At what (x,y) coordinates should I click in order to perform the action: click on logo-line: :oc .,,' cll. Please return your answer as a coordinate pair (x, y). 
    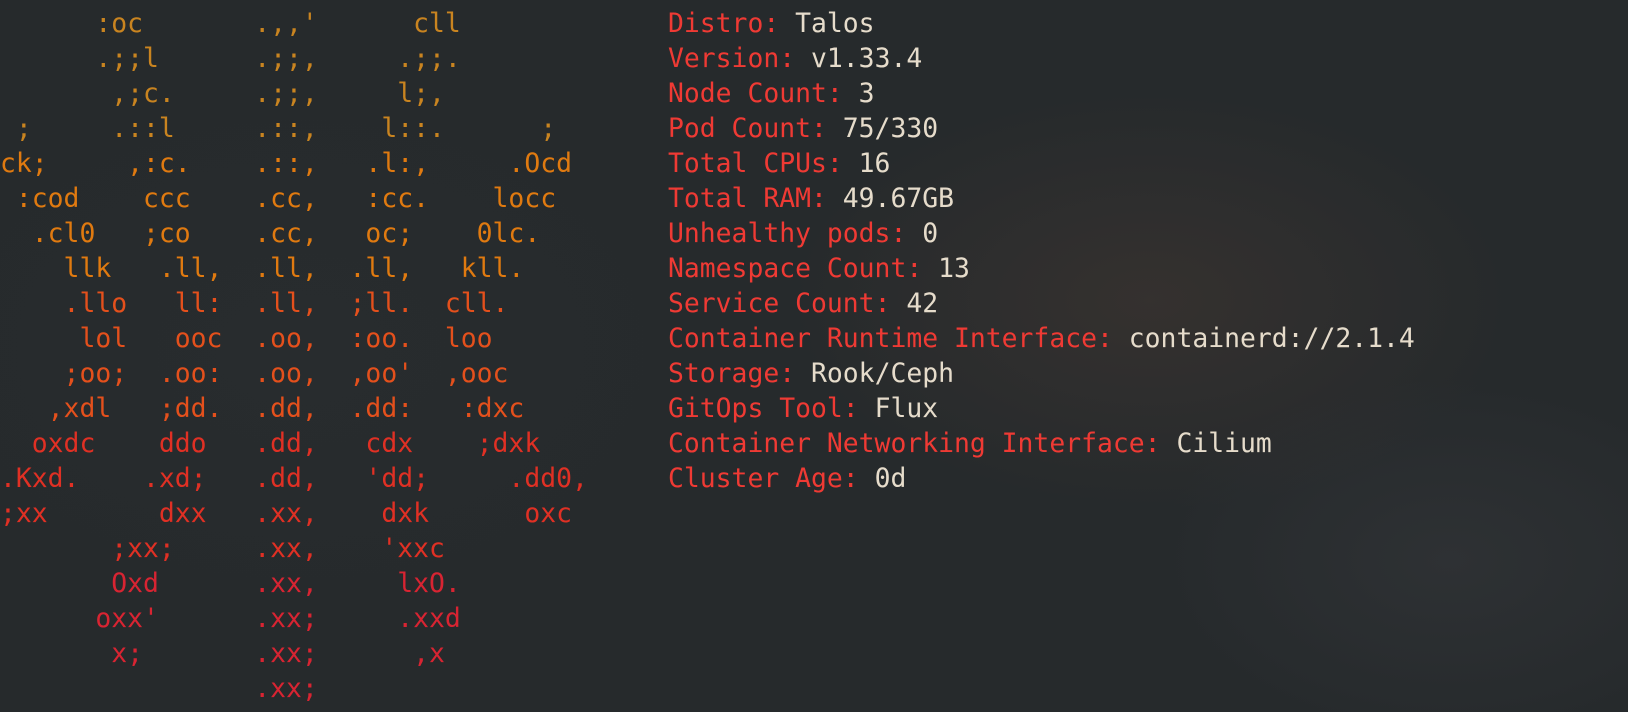
    Looking at the image, I should click on (230, 23).